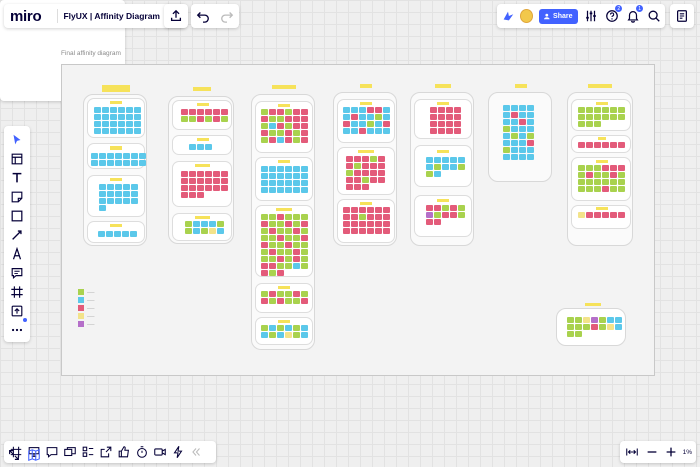 The image size is (700, 467). What do you see at coordinates (17, 140) in the screenshot?
I see `select-cursor-icon` at bounding box center [17, 140].